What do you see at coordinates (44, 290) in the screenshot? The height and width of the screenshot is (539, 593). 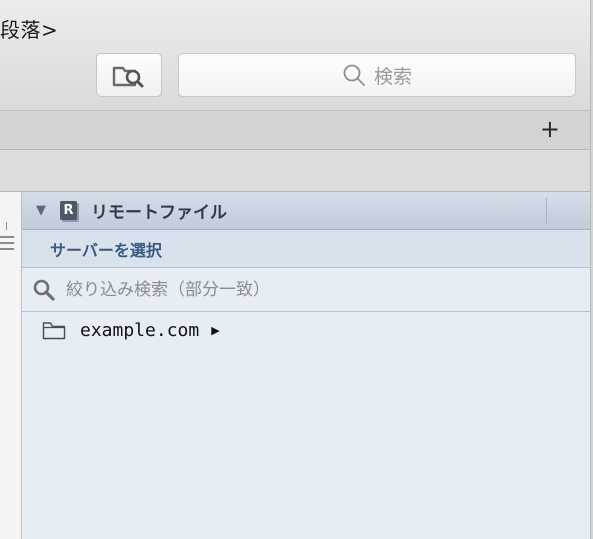 I see `magnifier-icon` at bounding box center [44, 290].